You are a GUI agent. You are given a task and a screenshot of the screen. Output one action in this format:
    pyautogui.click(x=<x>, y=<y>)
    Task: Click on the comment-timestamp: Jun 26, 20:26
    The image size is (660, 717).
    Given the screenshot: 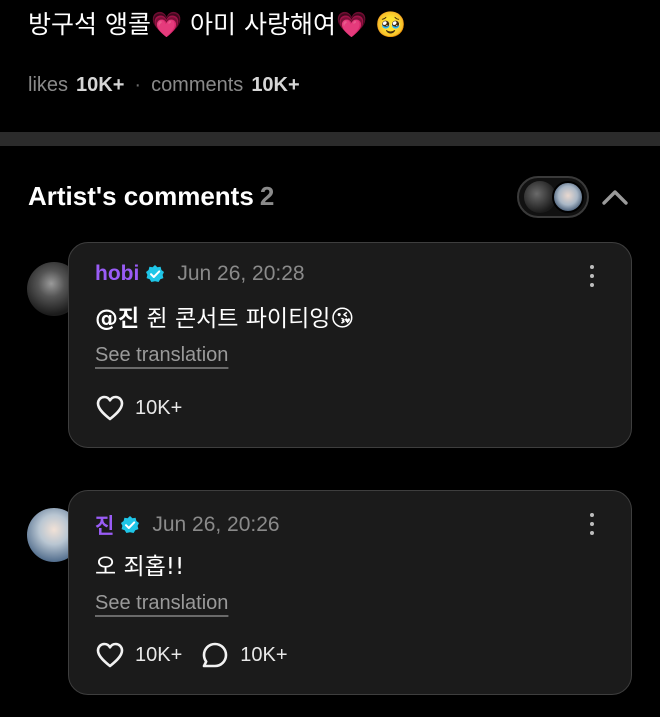 What is the action you would take?
    pyautogui.click(x=216, y=524)
    